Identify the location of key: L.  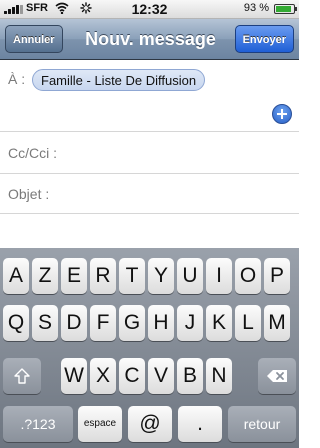
(248, 323).